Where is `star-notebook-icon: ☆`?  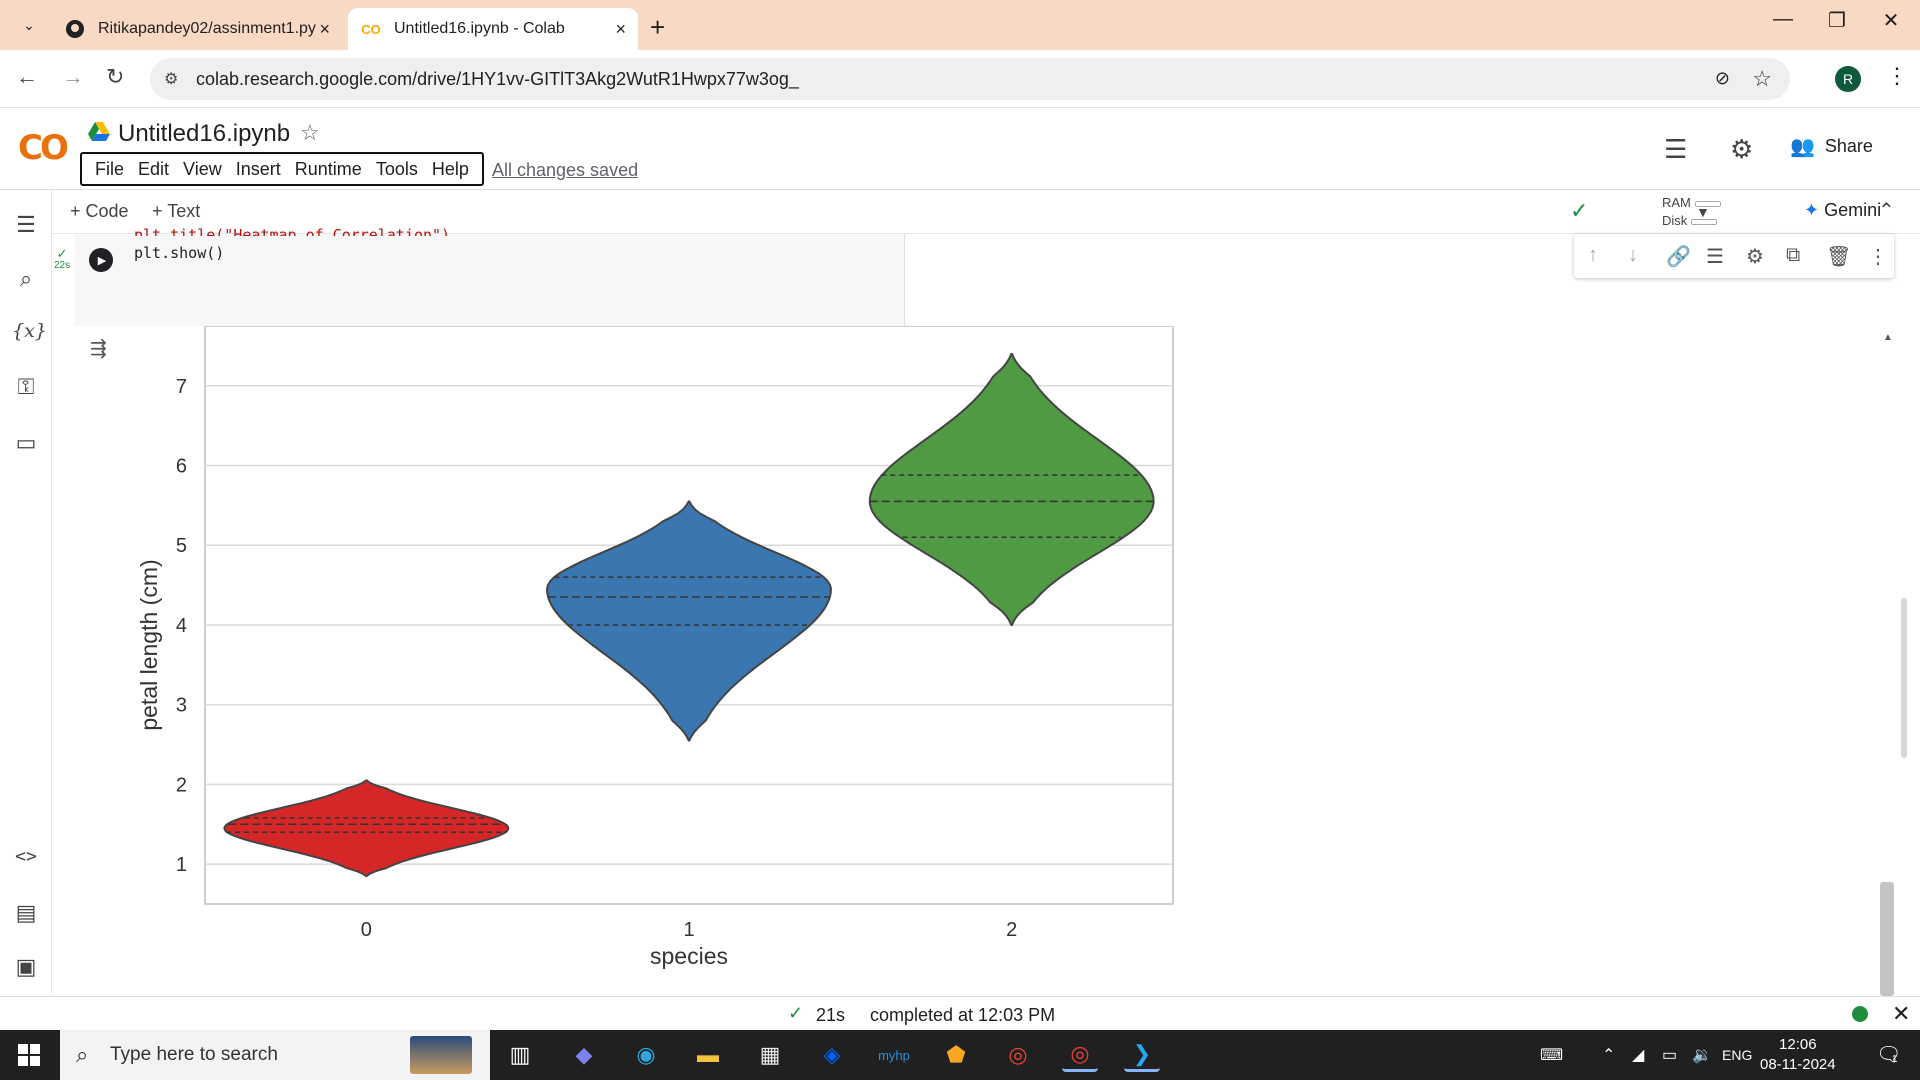 star-notebook-icon: ☆ is located at coordinates (310, 133).